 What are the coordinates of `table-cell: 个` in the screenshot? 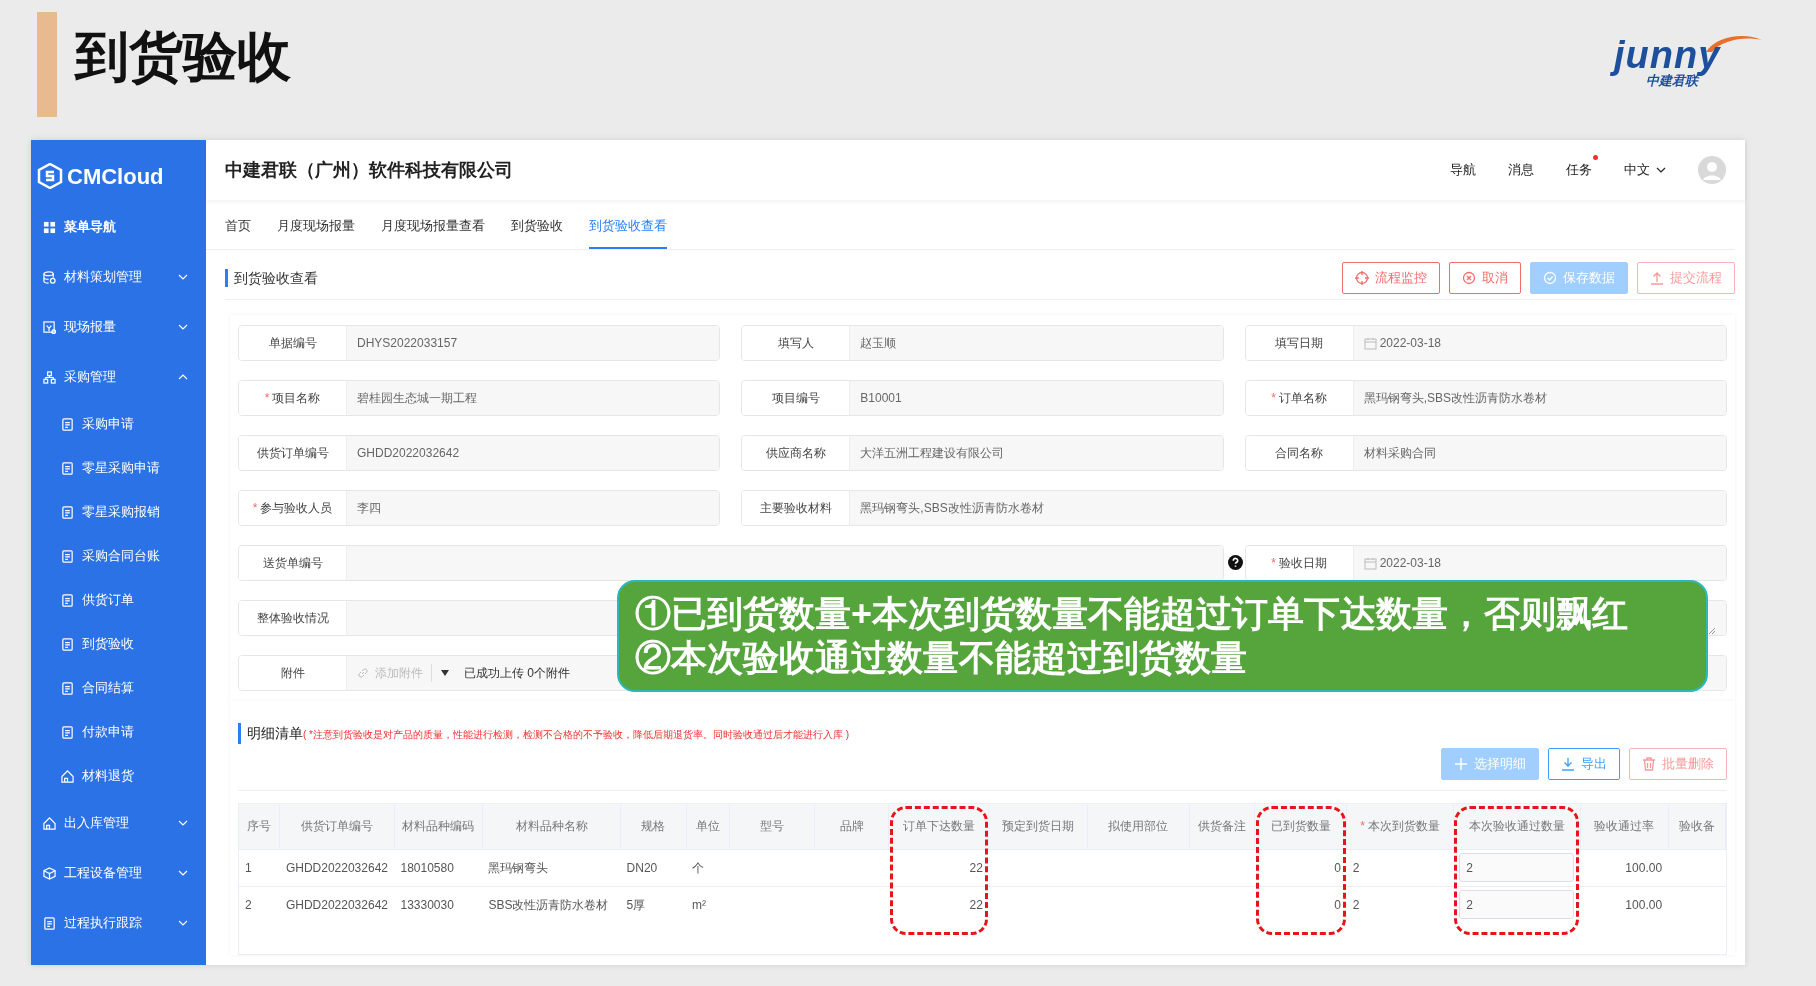 It's located at (707, 867).